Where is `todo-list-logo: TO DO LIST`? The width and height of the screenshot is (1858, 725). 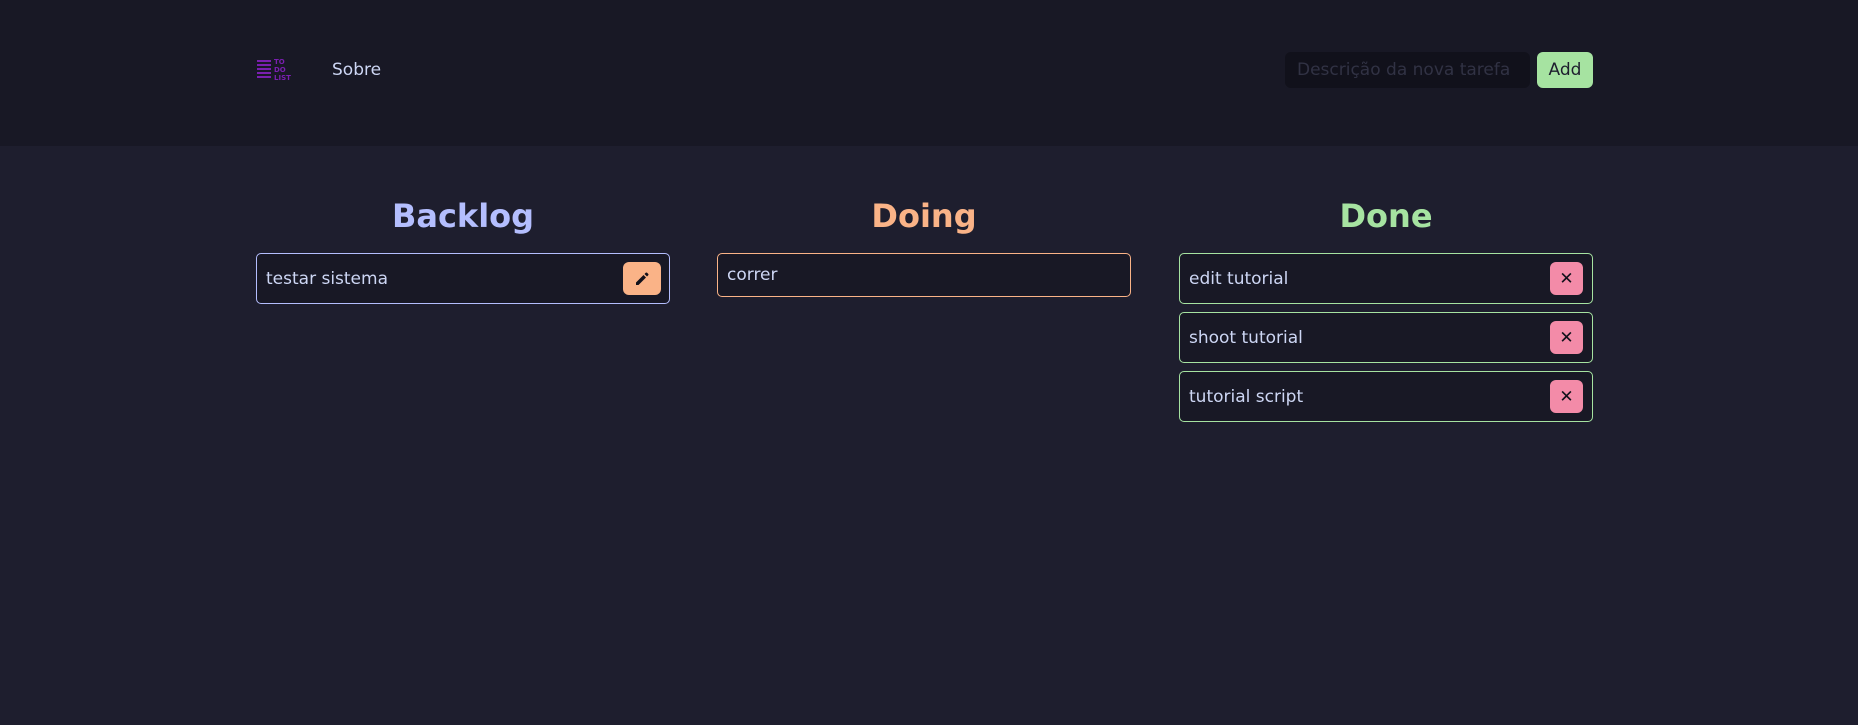 todo-list-logo: TO DO LIST is located at coordinates (275, 69).